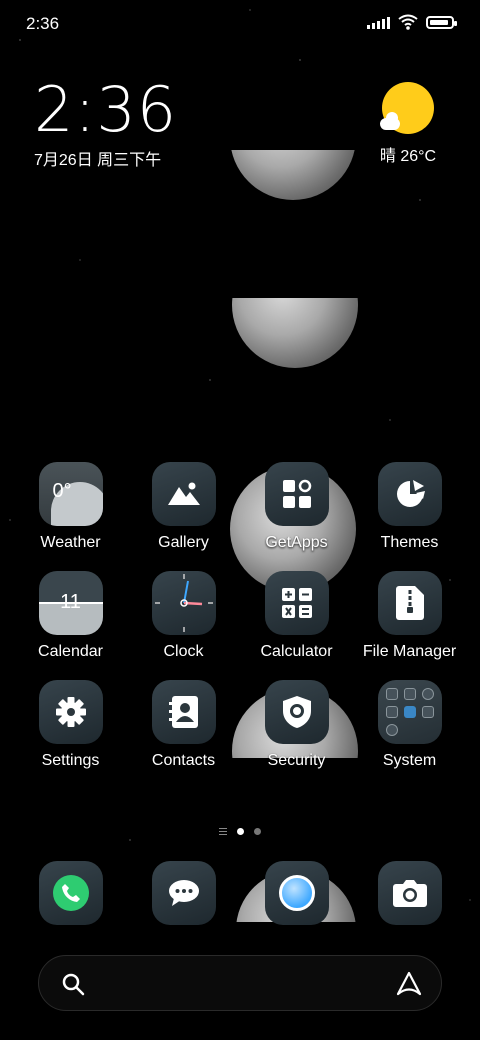 The image size is (480, 1040). I want to click on app-security: Security, so click(296, 725).